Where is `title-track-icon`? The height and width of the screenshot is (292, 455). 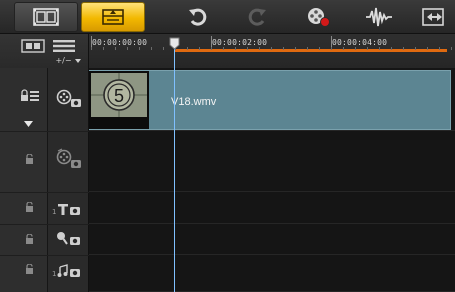 title-track-icon is located at coordinates (69, 209).